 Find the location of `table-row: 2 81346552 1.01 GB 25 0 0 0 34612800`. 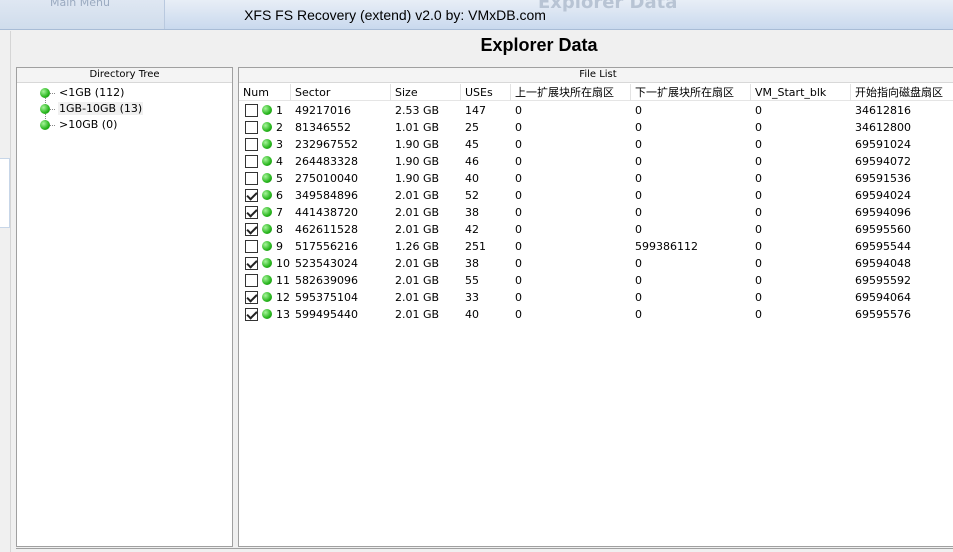

table-row: 2 81346552 1.01 GB 25 0 0 0 34612800 is located at coordinates (596, 127).